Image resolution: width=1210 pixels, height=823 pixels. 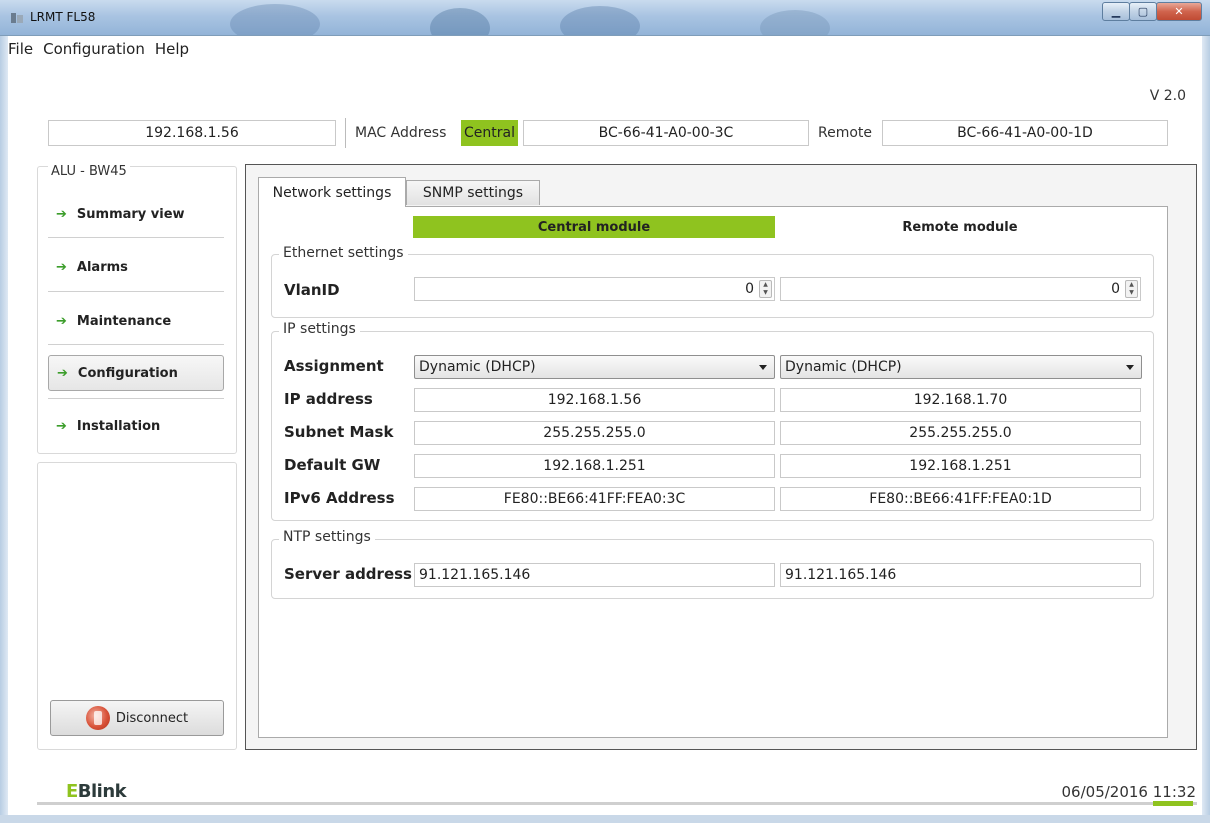 I want to click on sidebar-item-configuration: ➔ Configuration, so click(x=136, y=373).